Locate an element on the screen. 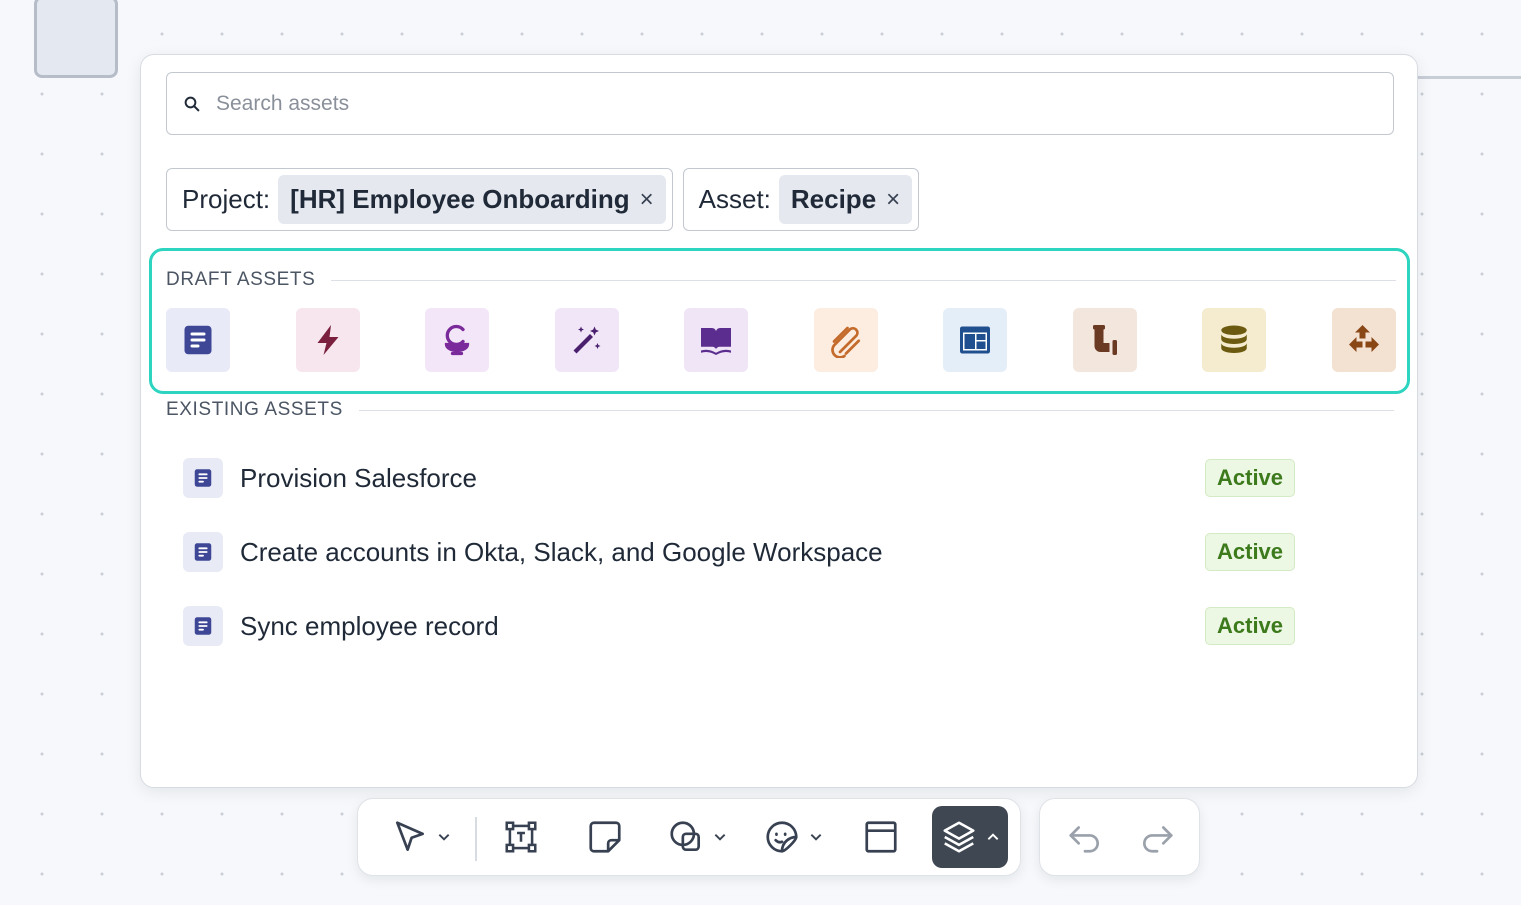 The height and width of the screenshot is (905, 1521). frame-icon is located at coordinates (881, 837).